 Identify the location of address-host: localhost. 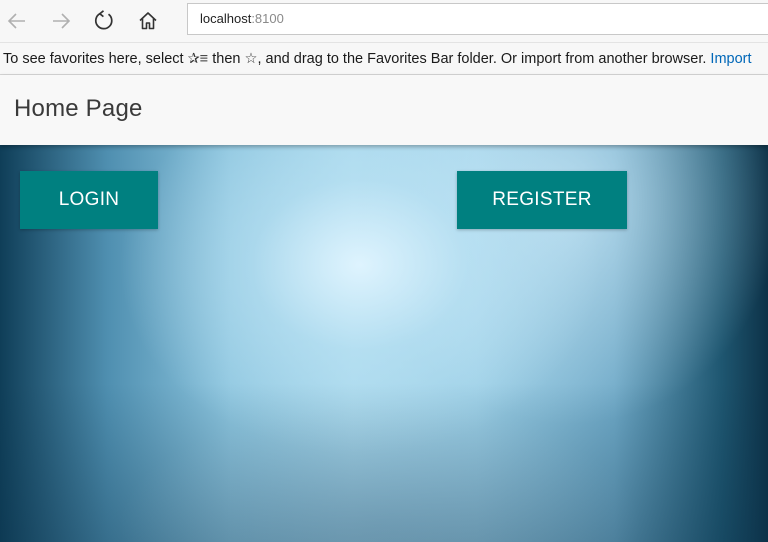
(226, 18).